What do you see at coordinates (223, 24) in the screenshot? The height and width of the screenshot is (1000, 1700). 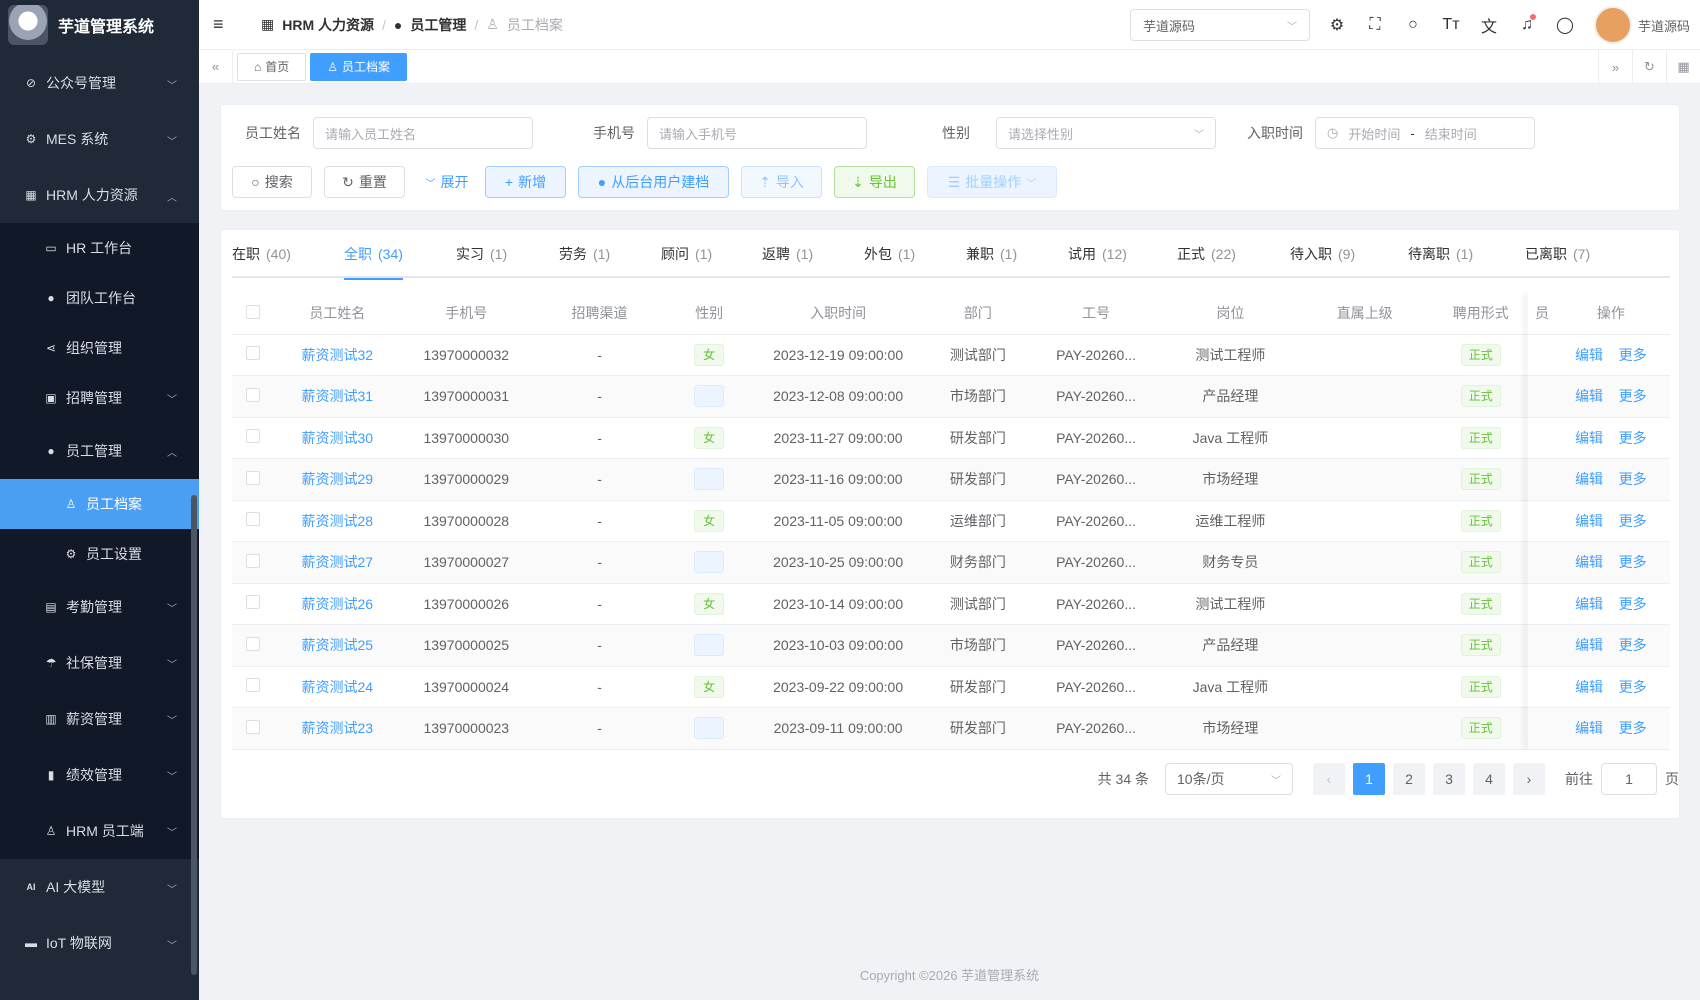 I see `menu-toggle-icon: ≡` at bounding box center [223, 24].